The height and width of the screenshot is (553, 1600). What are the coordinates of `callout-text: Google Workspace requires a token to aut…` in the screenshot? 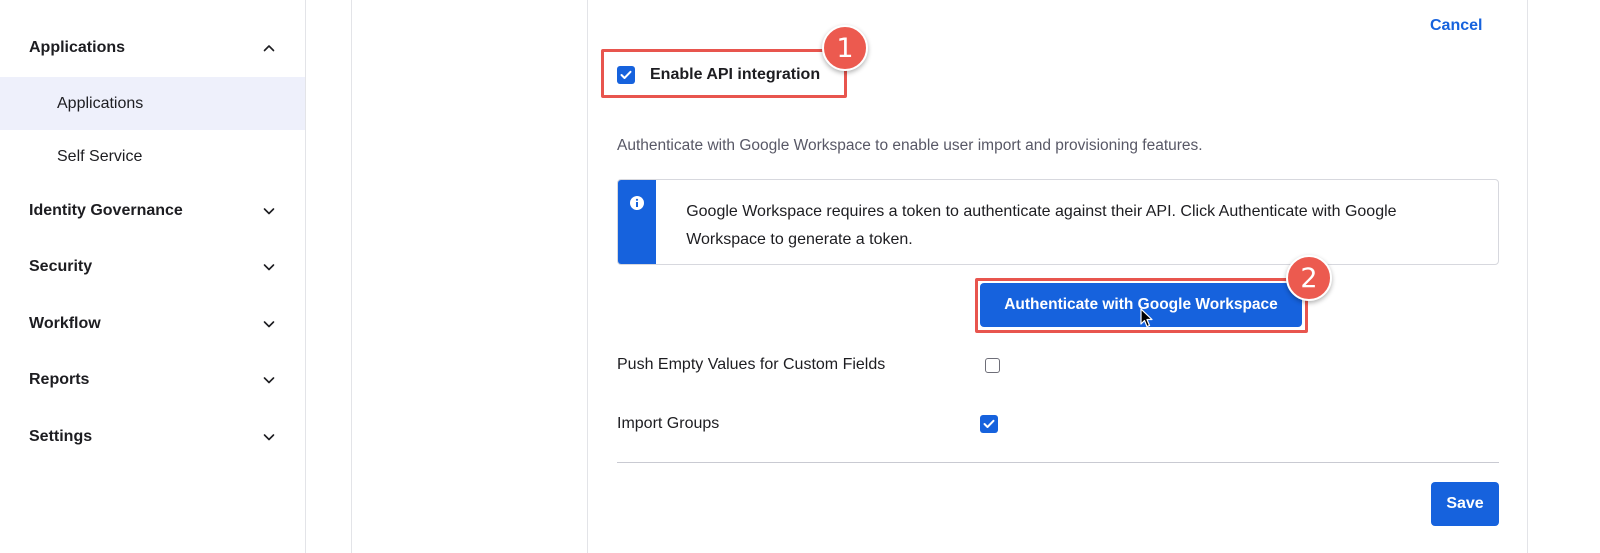 It's located at (1041, 225).